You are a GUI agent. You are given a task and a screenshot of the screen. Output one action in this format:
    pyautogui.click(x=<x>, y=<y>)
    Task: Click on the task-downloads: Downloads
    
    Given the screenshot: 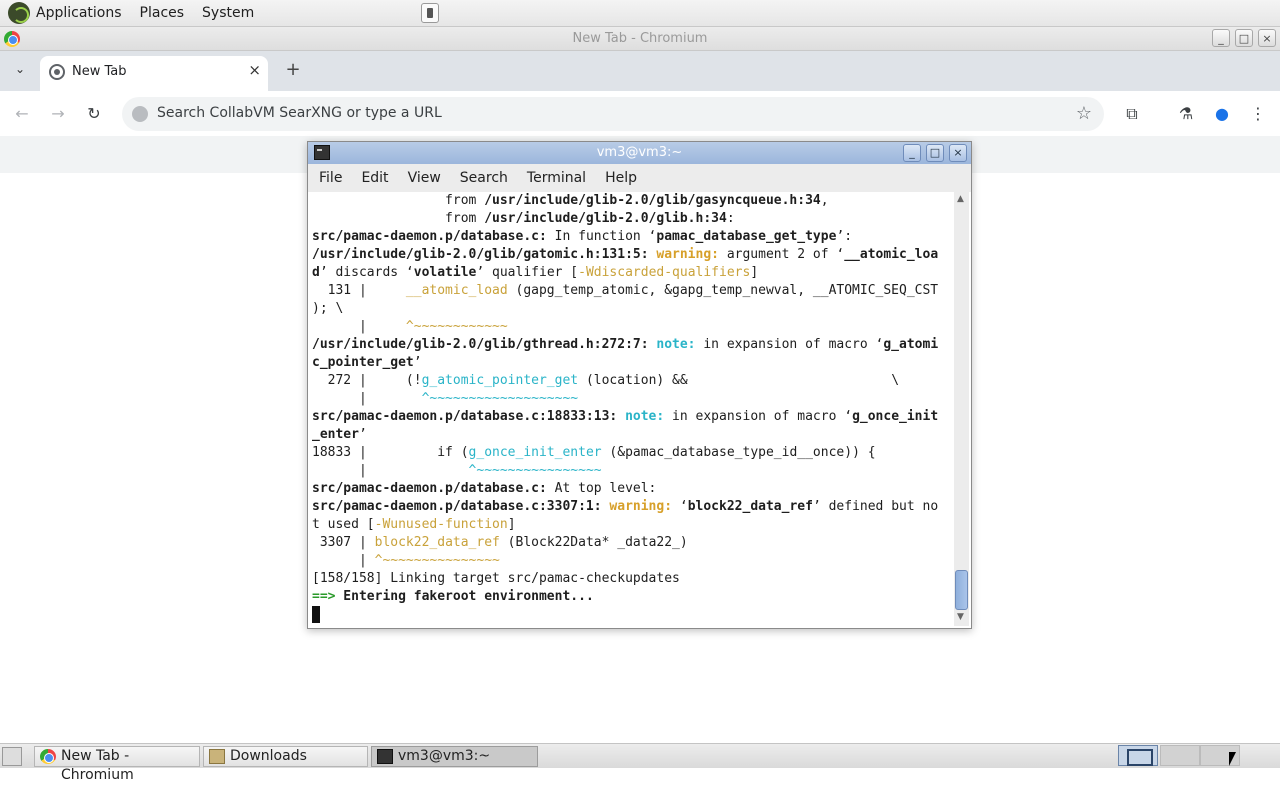 What is the action you would take?
    pyautogui.click(x=285, y=756)
    